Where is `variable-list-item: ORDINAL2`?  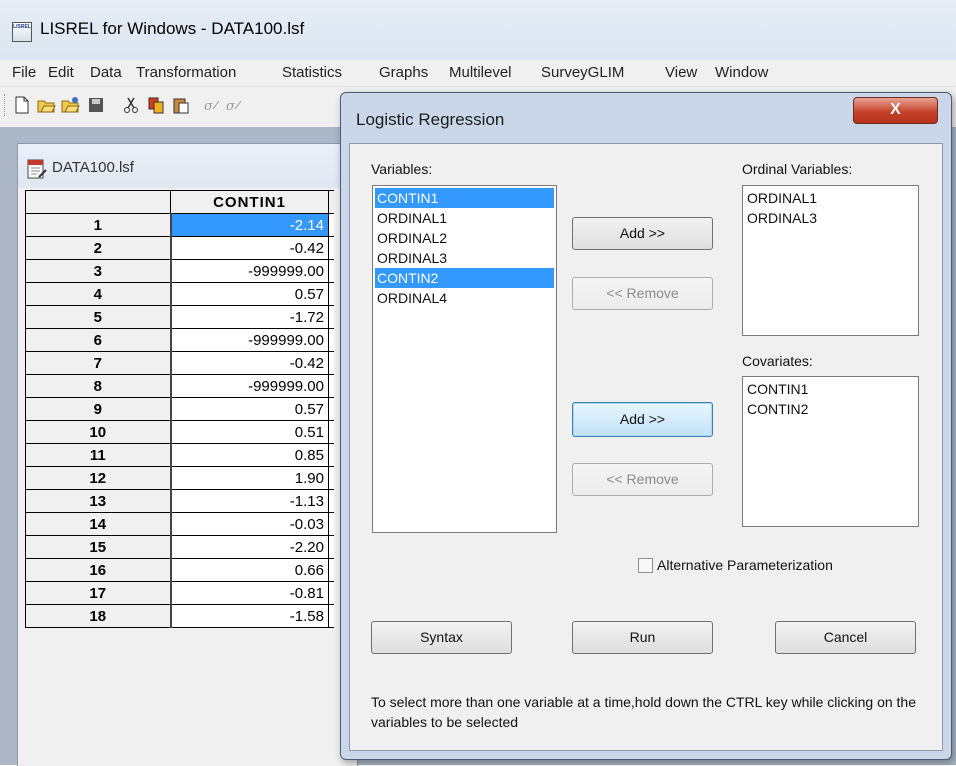 variable-list-item: ORDINAL2 is located at coordinates (464, 238).